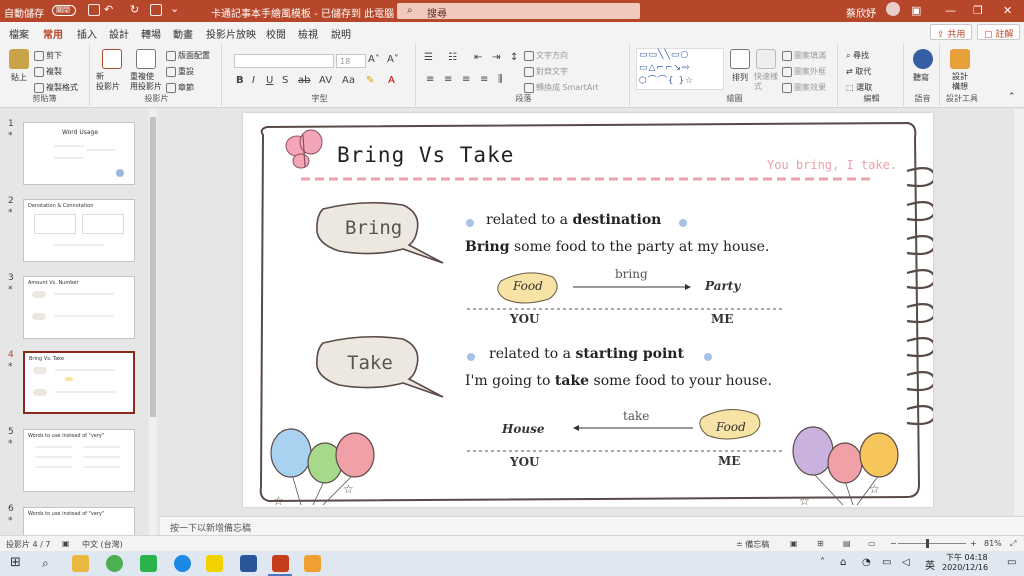 The image size is (1024, 576). What do you see at coordinates (932, 543) in the screenshot?
I see `zoom-slider` at bounding box center [932, 543].